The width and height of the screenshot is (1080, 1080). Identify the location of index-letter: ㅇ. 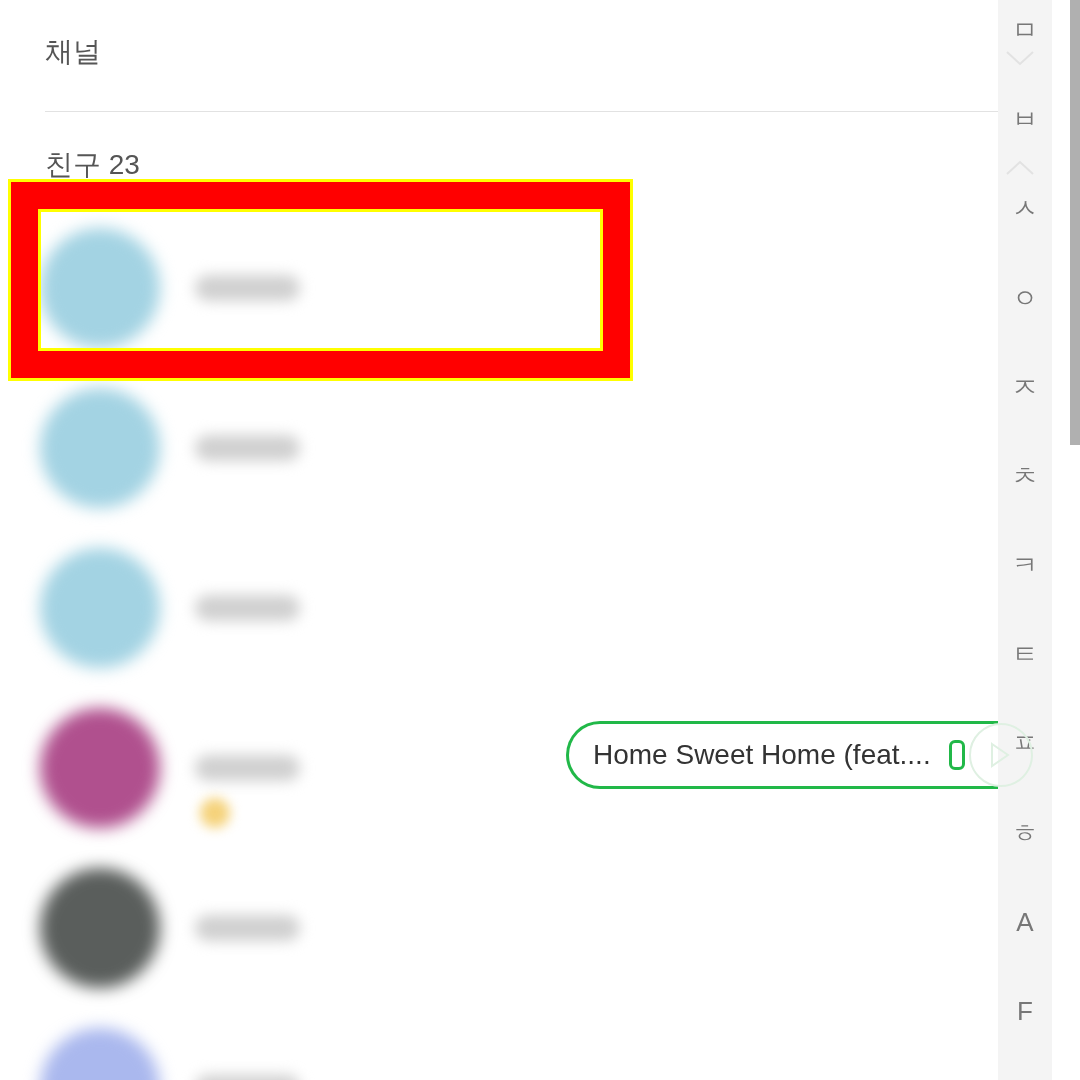
(1025, 322).